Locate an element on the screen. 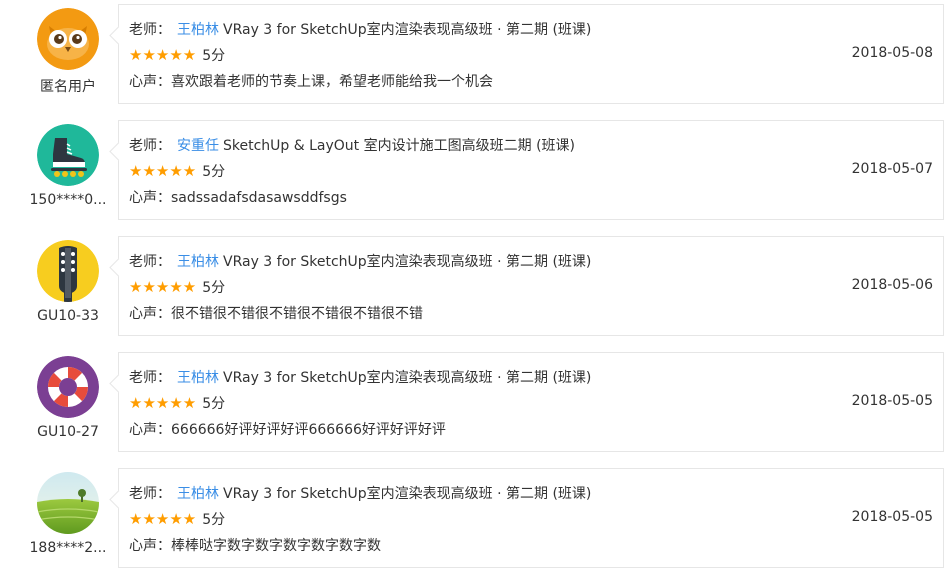 The width and height of the screenshot is (950, 574). guitar-avatar-icon is located at coordinates (68, 271).